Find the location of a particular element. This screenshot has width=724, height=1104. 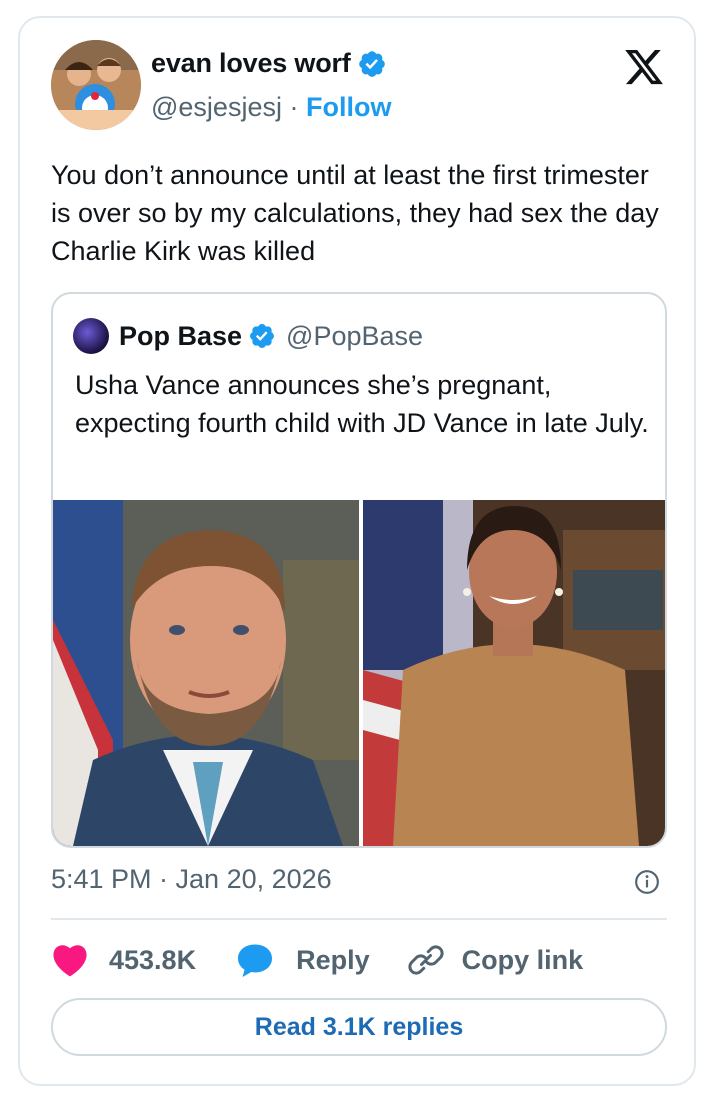

author-display-name: evan loves worf is located at coordinates (251, 63).